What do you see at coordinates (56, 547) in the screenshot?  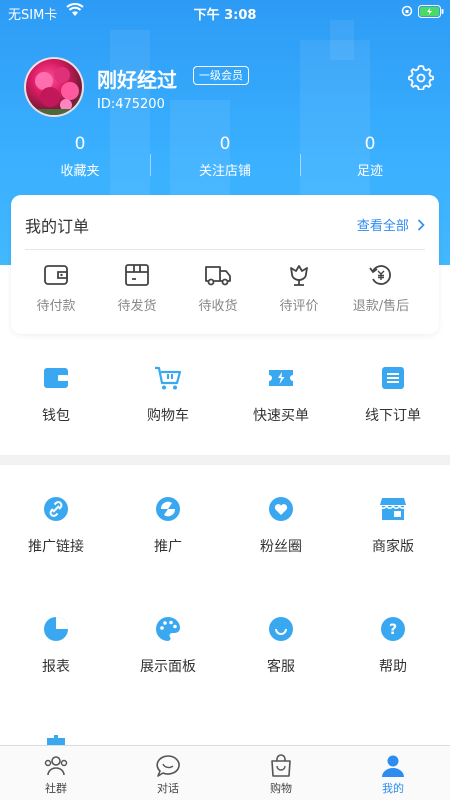 I see `service-label: 推广链接` at bounding box center [56, 547].